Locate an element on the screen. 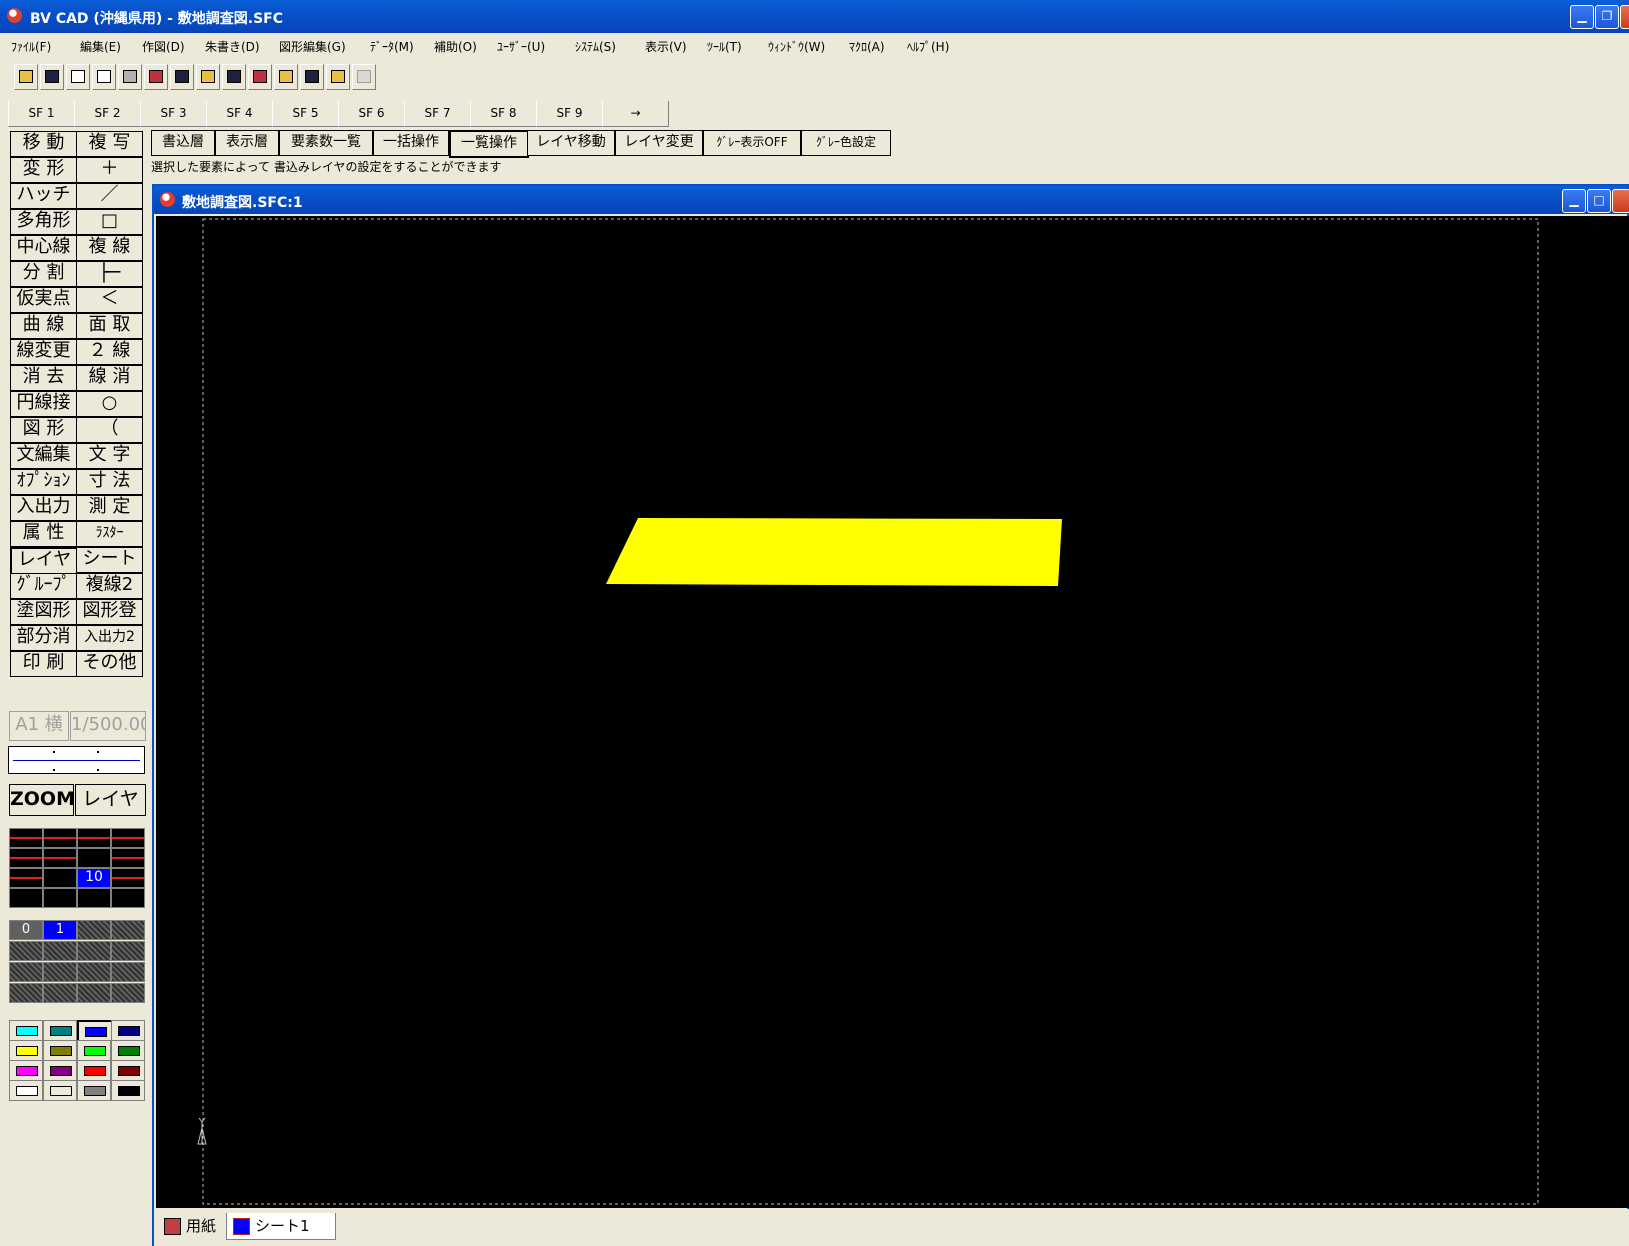 This screenshot has height=1246, width=1629. sf-tab-5: SF 5 is located at coordinates (305, 114).